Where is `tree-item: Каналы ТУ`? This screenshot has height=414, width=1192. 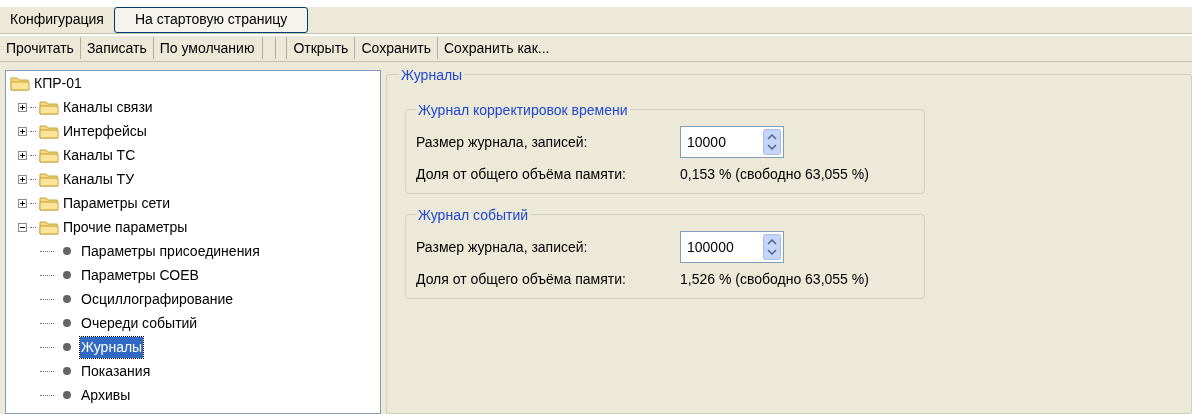
tree-item: Каналы ТУ is located at coordinates (99, 179).